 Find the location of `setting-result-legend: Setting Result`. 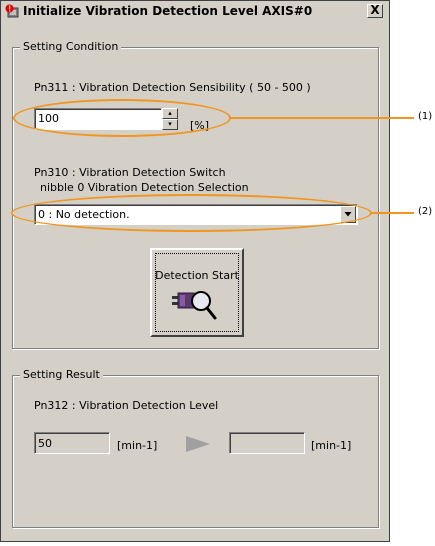

setting-result-legend: Setting Result is located at coordinates (61, 374).